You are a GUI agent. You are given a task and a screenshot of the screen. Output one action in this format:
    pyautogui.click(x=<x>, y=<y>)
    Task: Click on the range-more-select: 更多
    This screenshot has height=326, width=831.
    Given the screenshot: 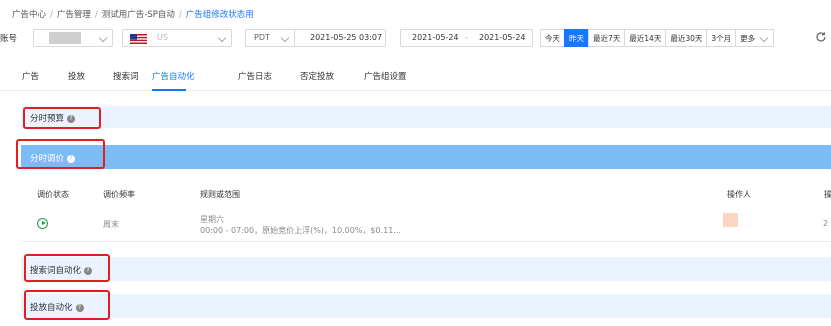 What is the action you would take?
    pyautogui.click(x=755, y=38)
    